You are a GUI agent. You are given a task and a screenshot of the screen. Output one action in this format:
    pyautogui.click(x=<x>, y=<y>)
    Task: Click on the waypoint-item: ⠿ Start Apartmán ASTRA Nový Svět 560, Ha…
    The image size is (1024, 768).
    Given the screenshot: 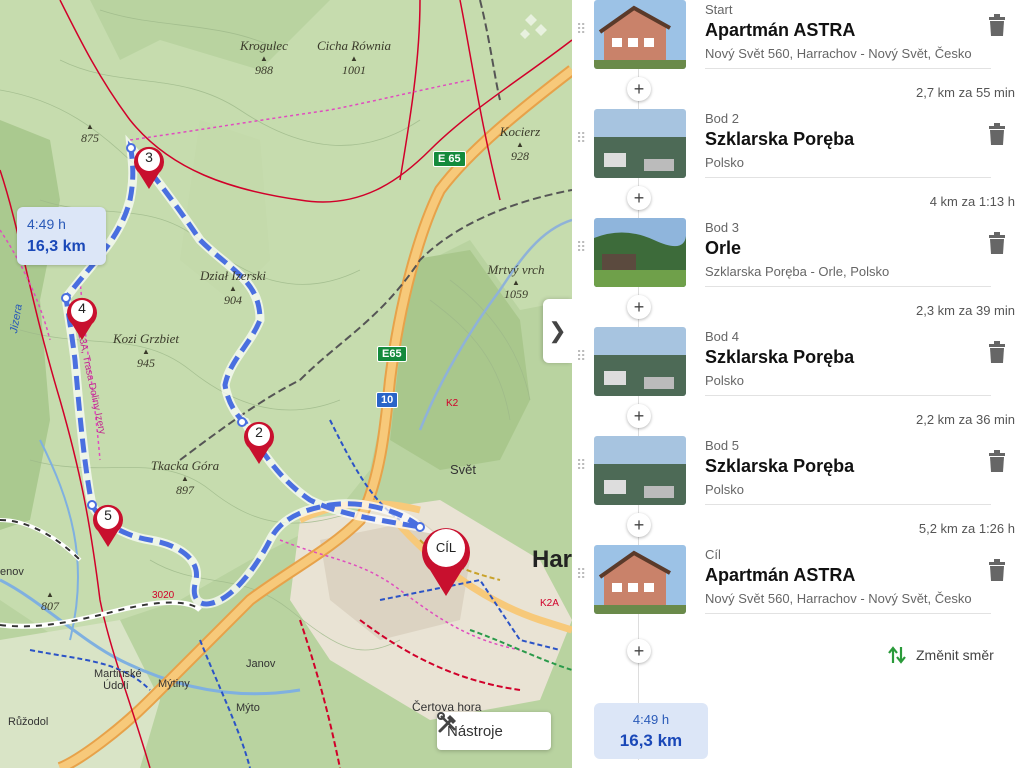 What is the action you would take?
    pyautogui.click(x=798, y=41)
    